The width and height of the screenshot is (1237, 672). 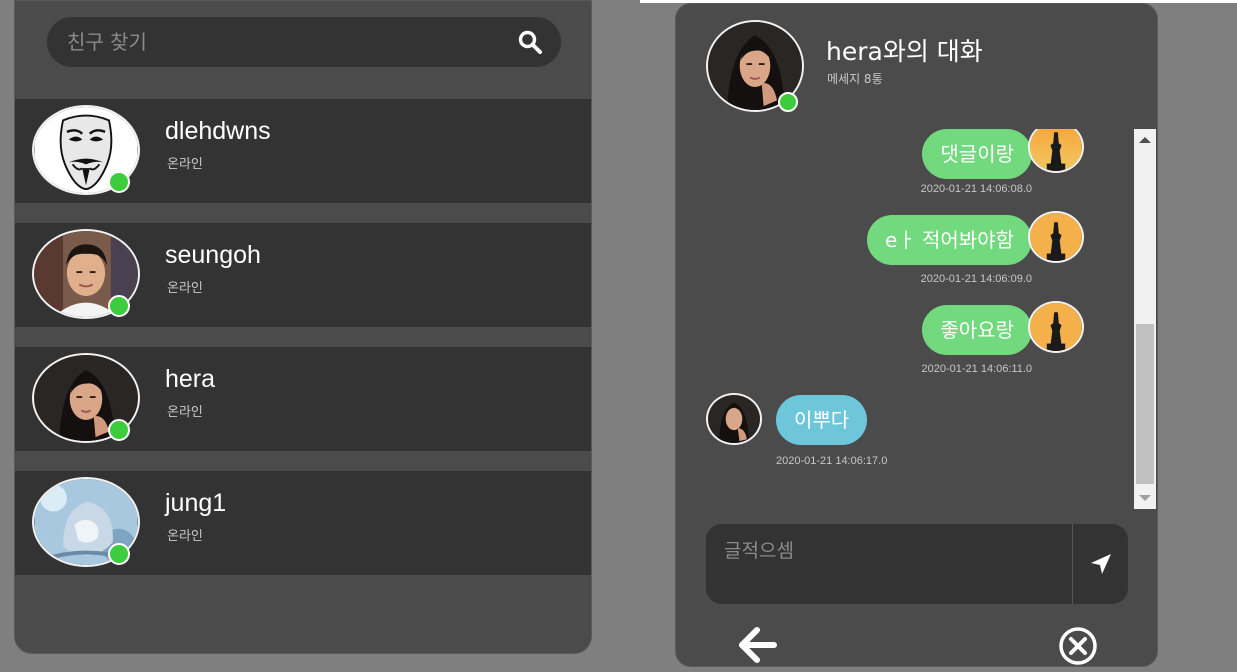 I want to click on send-button, so click(x=1100, y=564).